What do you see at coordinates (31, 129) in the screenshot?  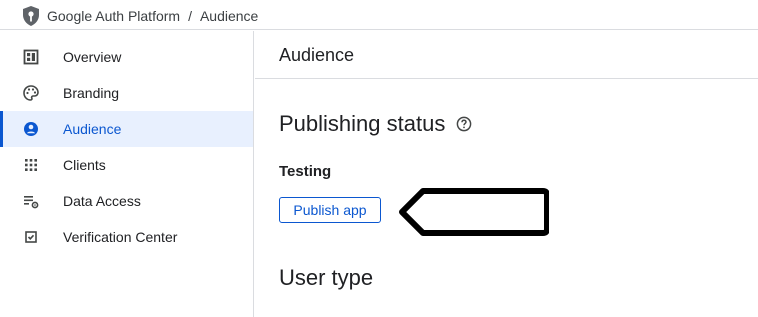 I see `person-icon` at bounding box center [31, 129].